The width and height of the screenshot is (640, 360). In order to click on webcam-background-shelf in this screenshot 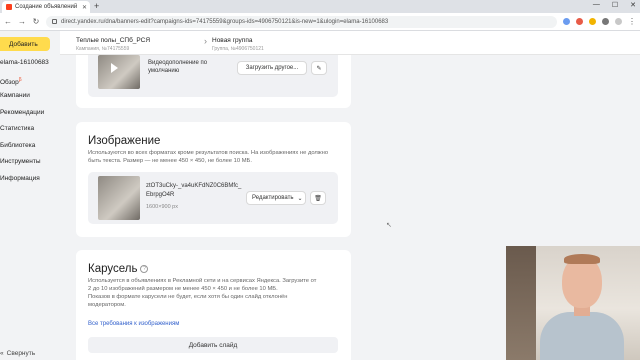, I will do `click(521, 303)`.